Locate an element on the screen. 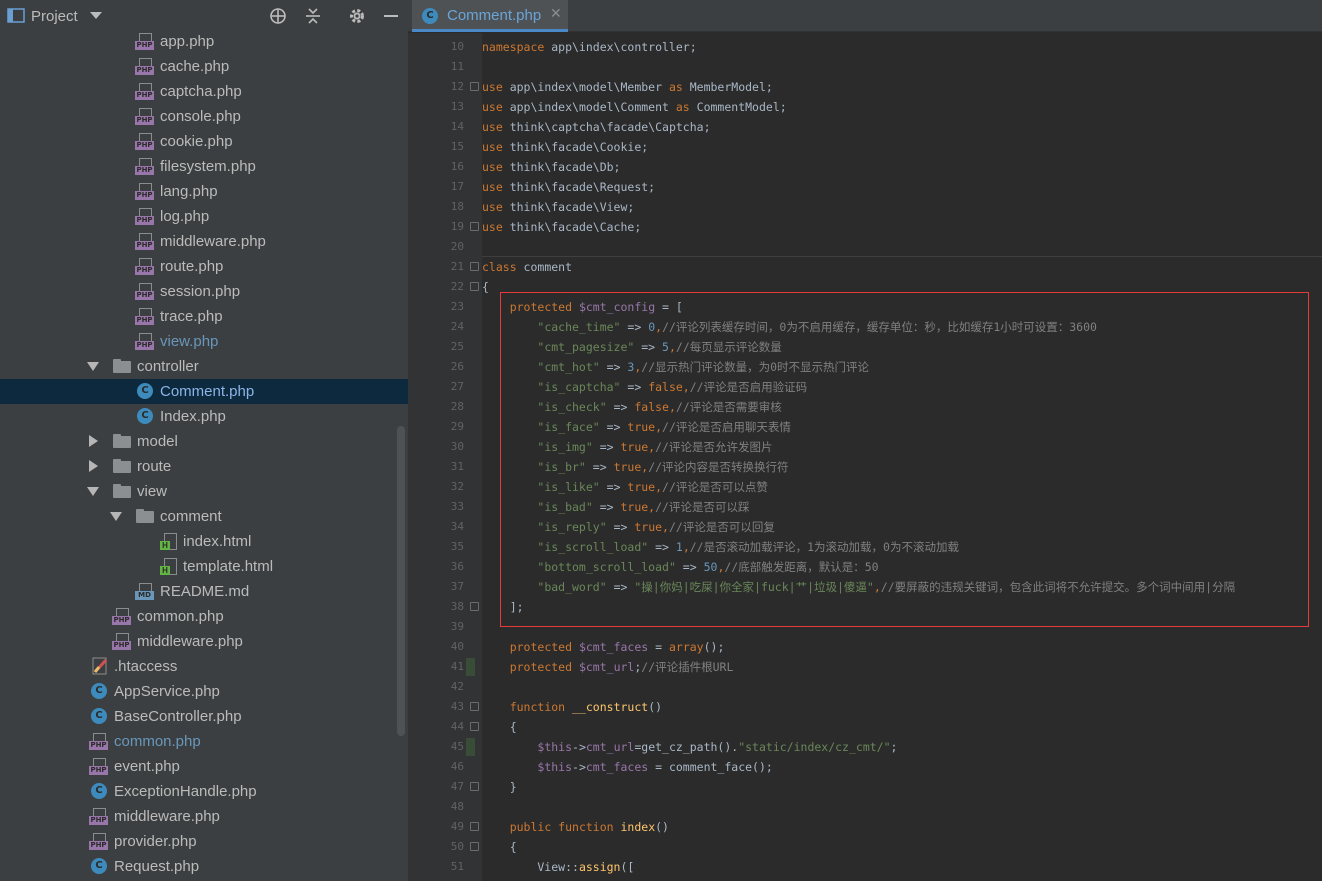 The width and height of the screenshot is (1322, 881). tree-file: PHP app.php is located at coordinates (204, 41).